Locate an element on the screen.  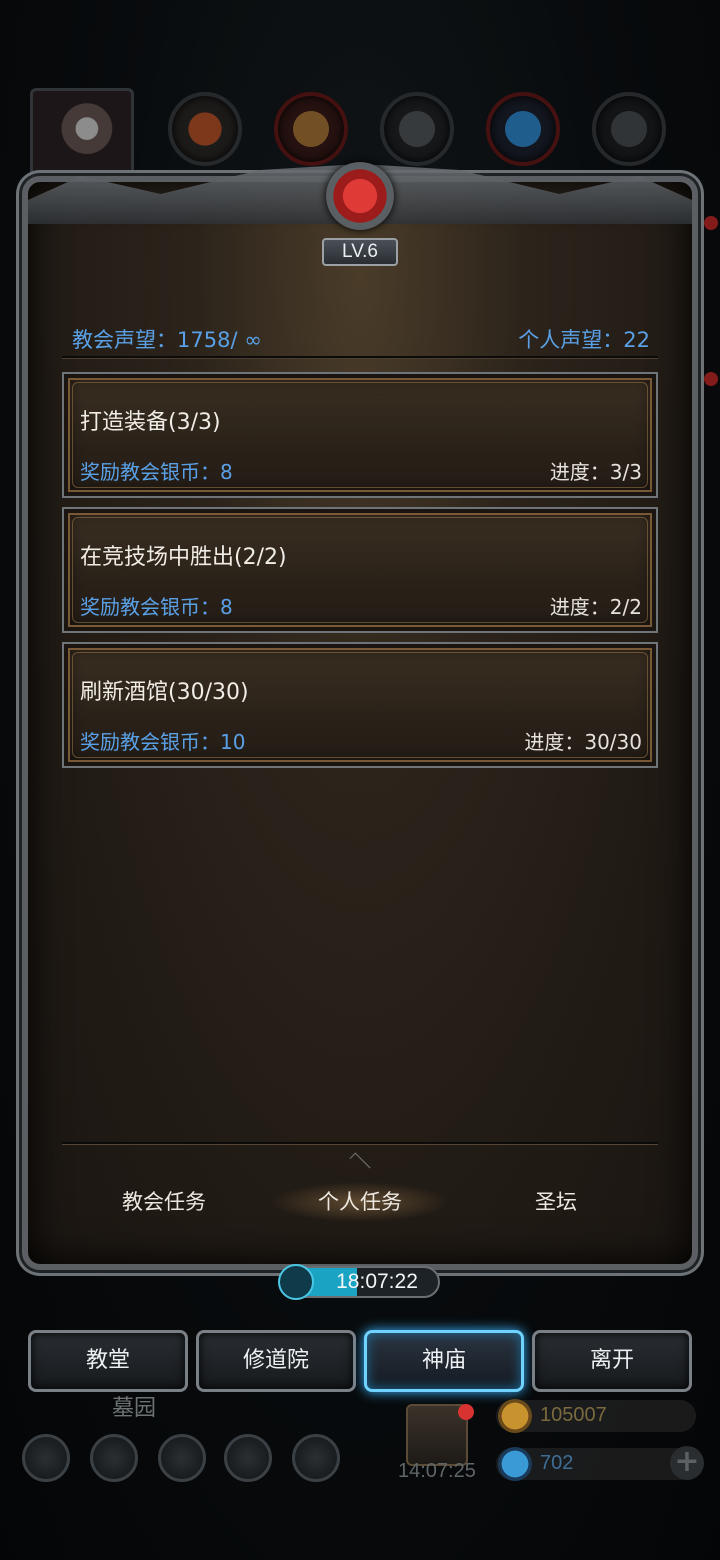
notification-dot is located at coordinates (466, 1412).